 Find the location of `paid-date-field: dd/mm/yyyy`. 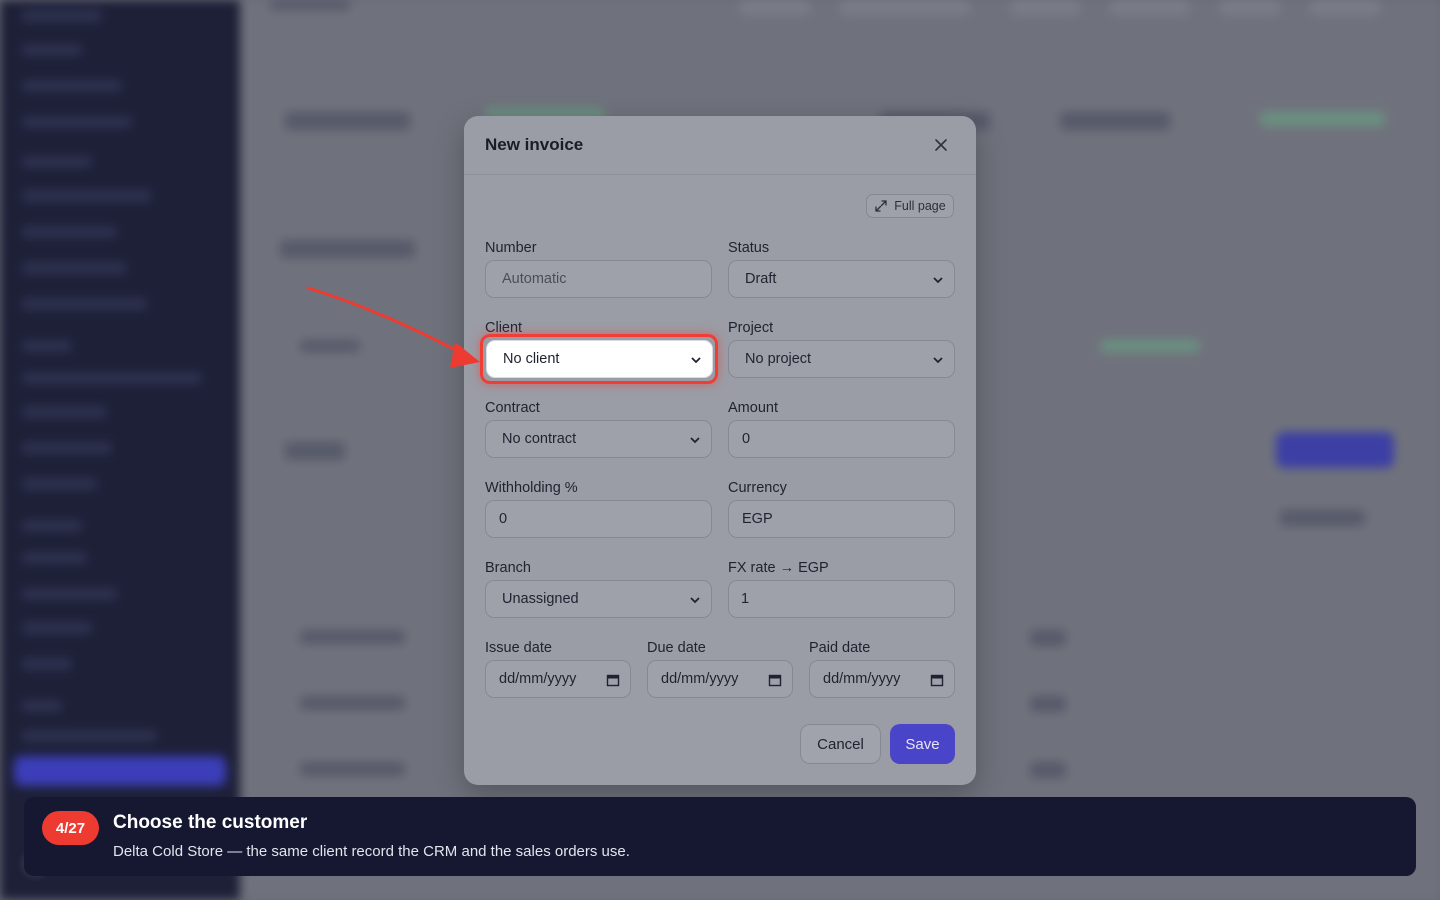

paid-date-field: dd/mm/yyyy is located at coordinates (882, 679).